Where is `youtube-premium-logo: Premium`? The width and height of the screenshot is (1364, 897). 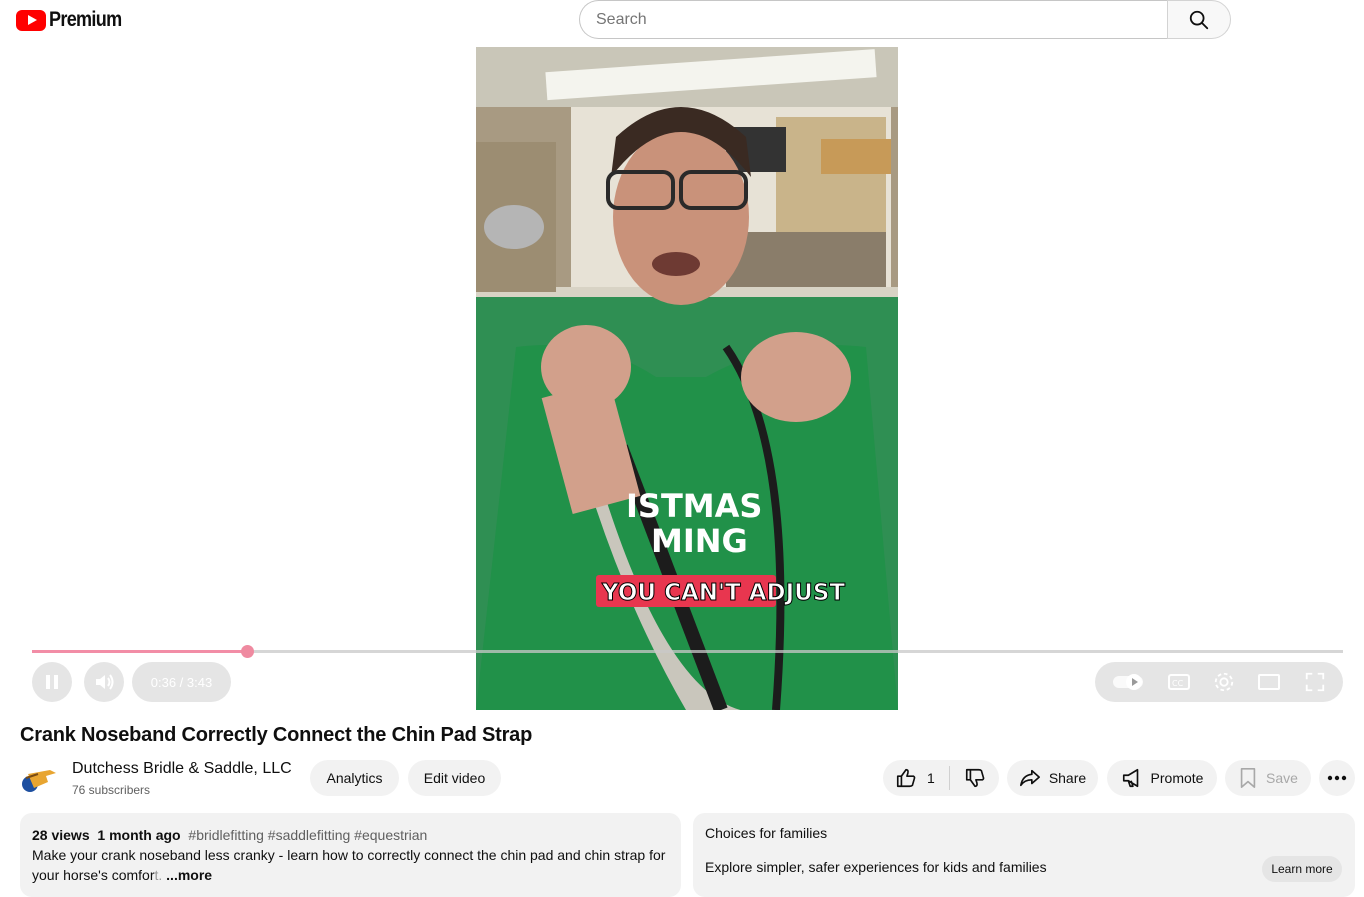
youtube-premium-logo: Premium is located at coordinates (74, 20).